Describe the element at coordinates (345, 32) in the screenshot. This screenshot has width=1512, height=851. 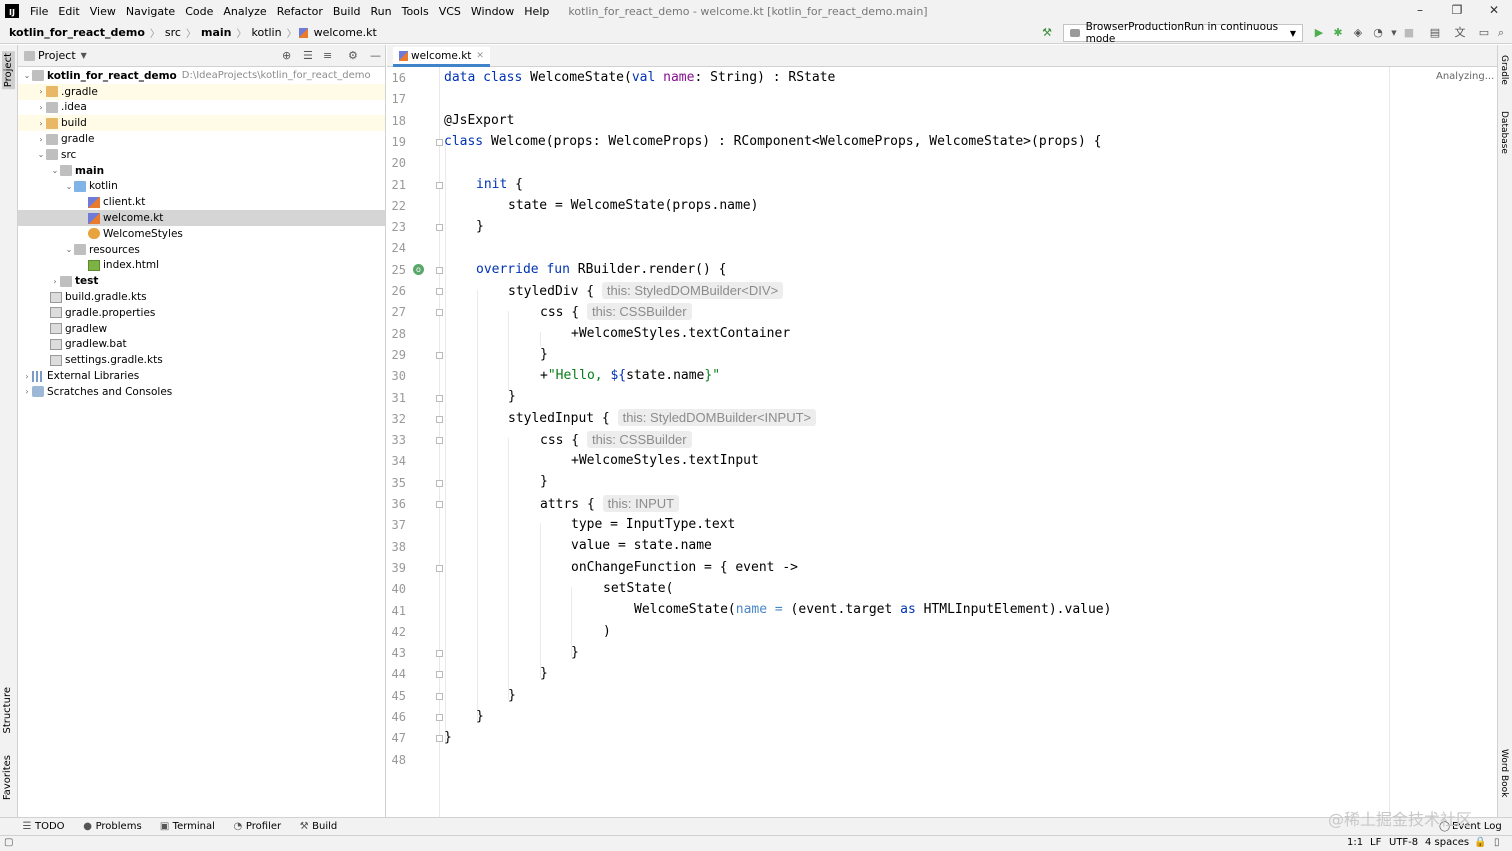
I see `breadcrumb-file: welcome.kt` at that location.